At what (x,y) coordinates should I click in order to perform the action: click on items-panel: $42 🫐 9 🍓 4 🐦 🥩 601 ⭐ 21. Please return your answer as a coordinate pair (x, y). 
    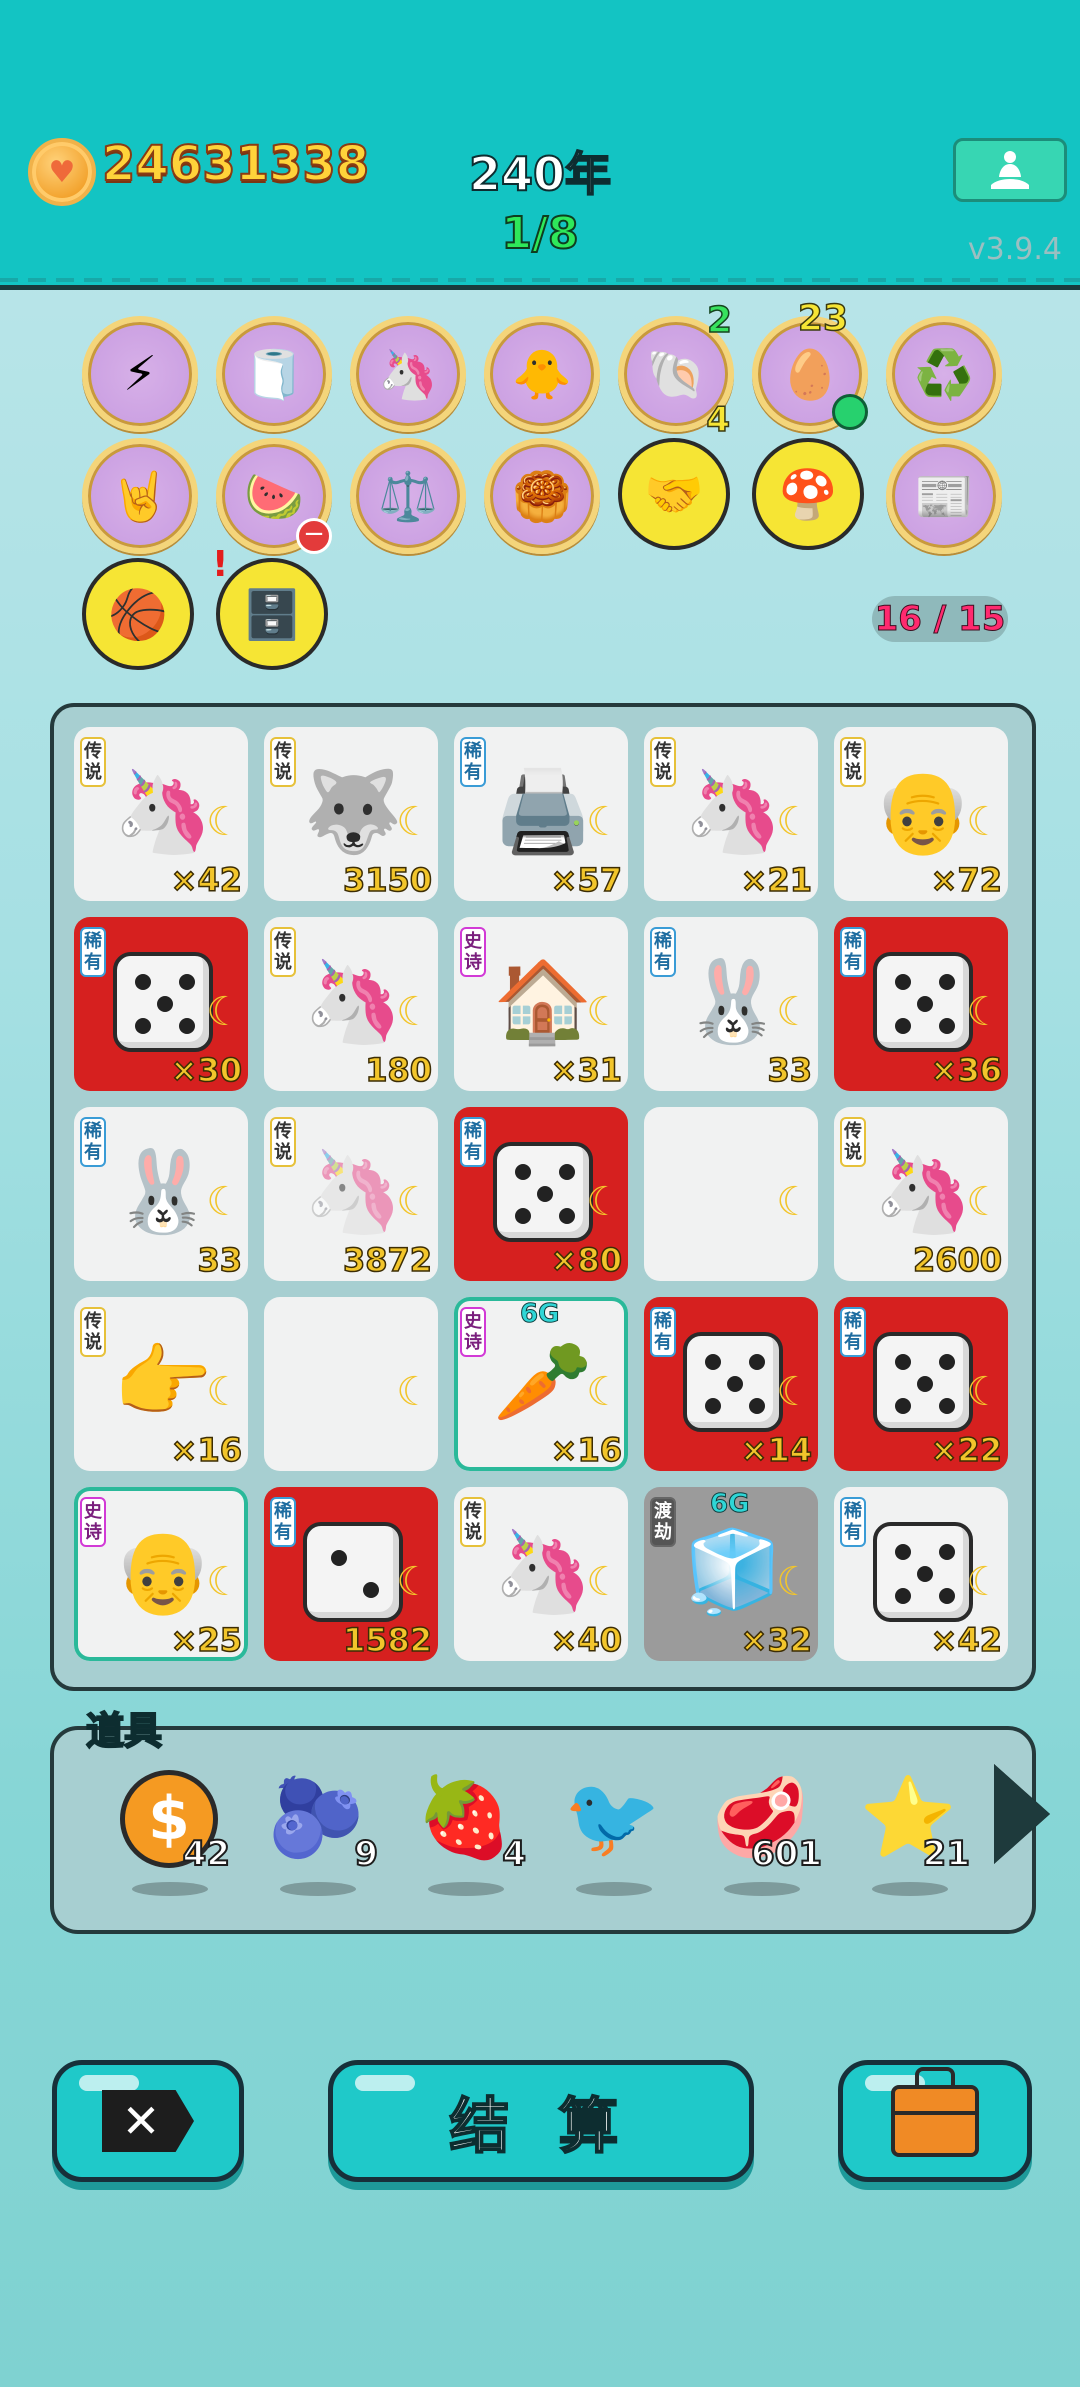
    Looking at the image, I should click on (543, 1830).